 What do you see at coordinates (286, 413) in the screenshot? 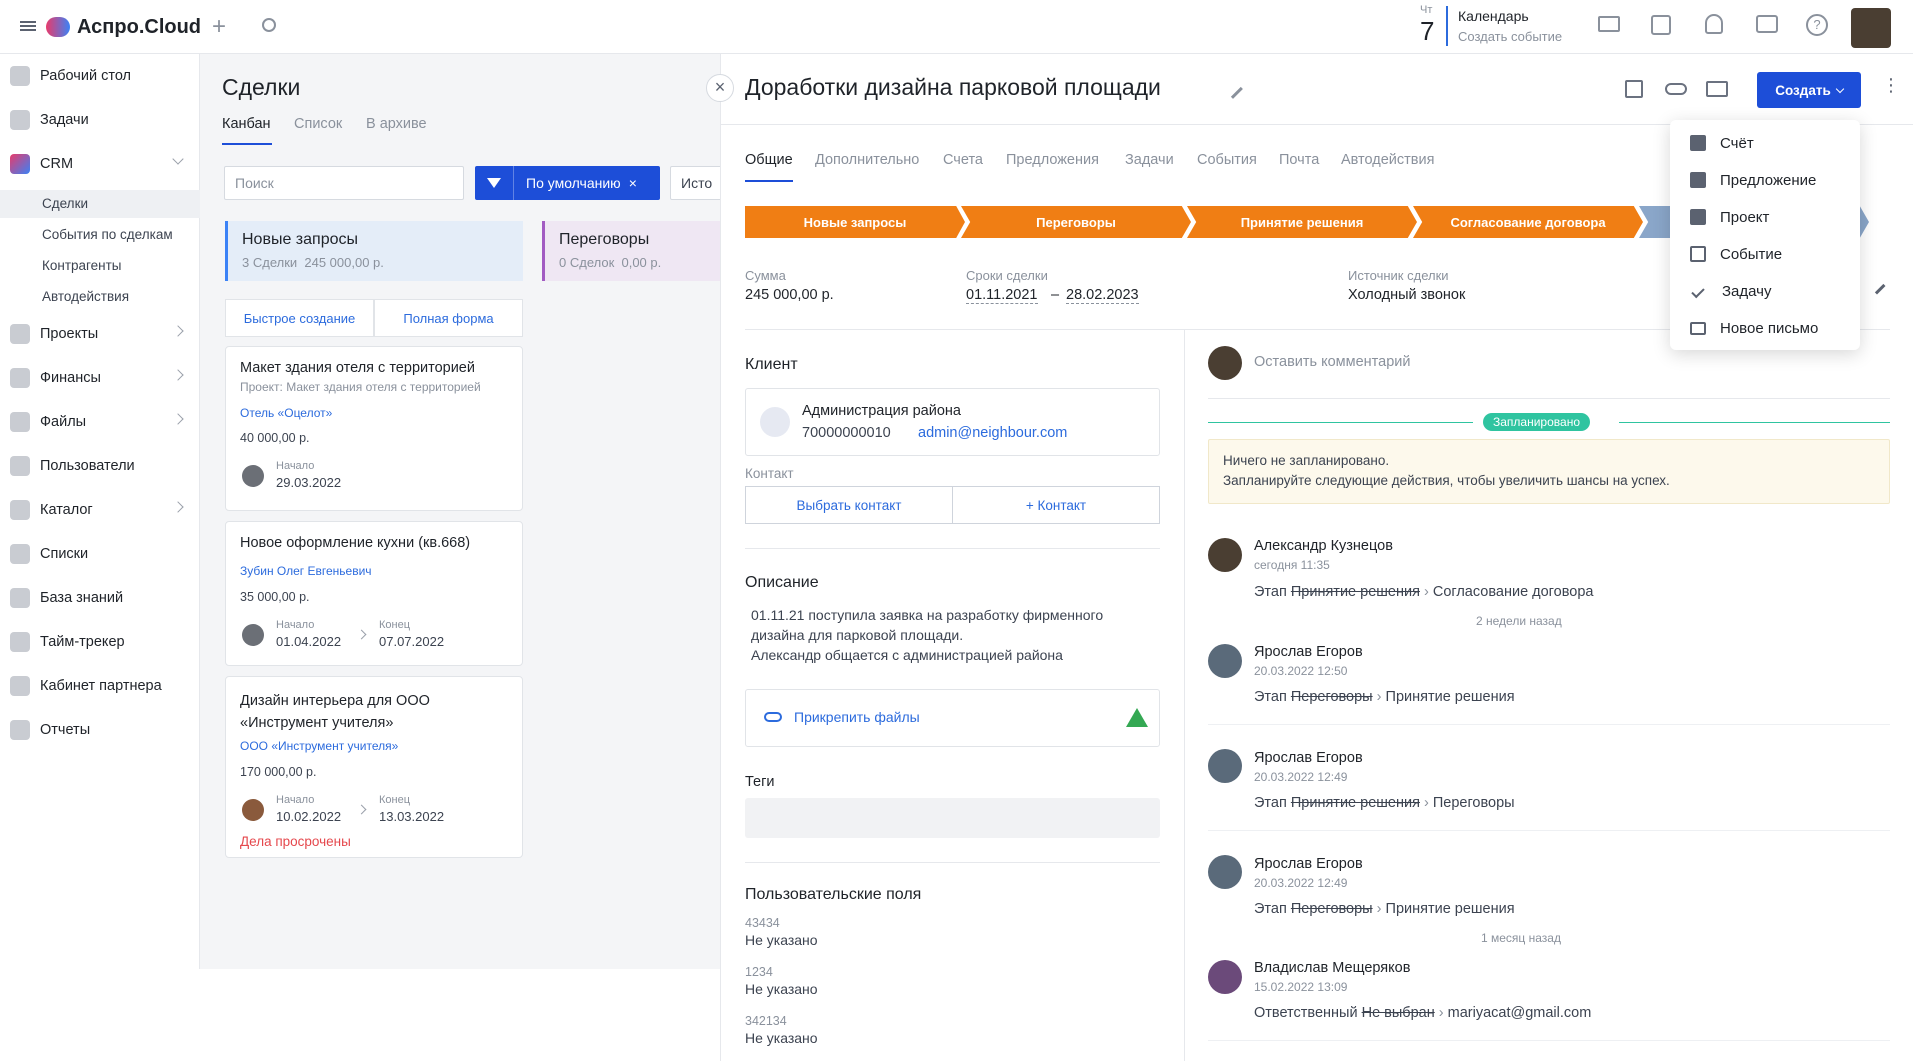
I see `card-client: Отель «Оцелот»` at bounding box center [286, 413].